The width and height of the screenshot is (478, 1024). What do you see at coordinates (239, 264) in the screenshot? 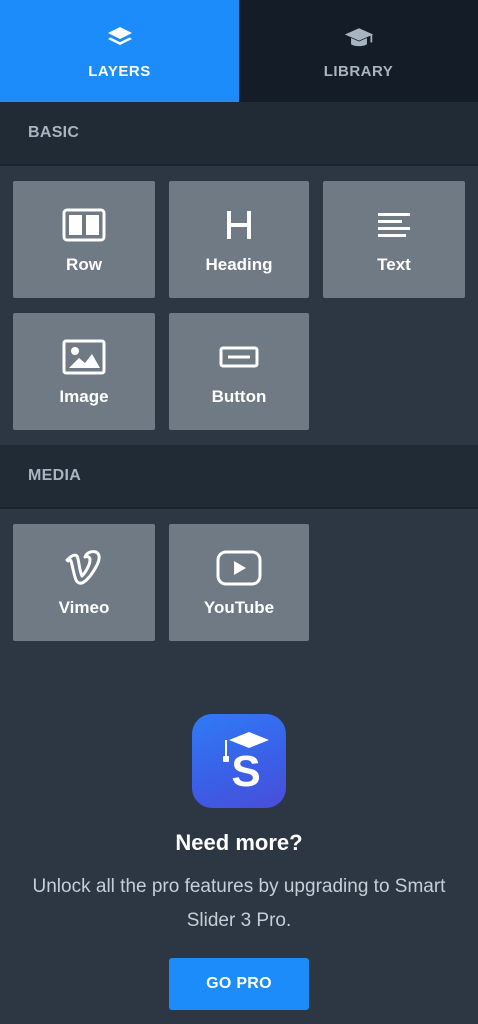
I see `tile-label: Heading` at bounding box center [239, 264].